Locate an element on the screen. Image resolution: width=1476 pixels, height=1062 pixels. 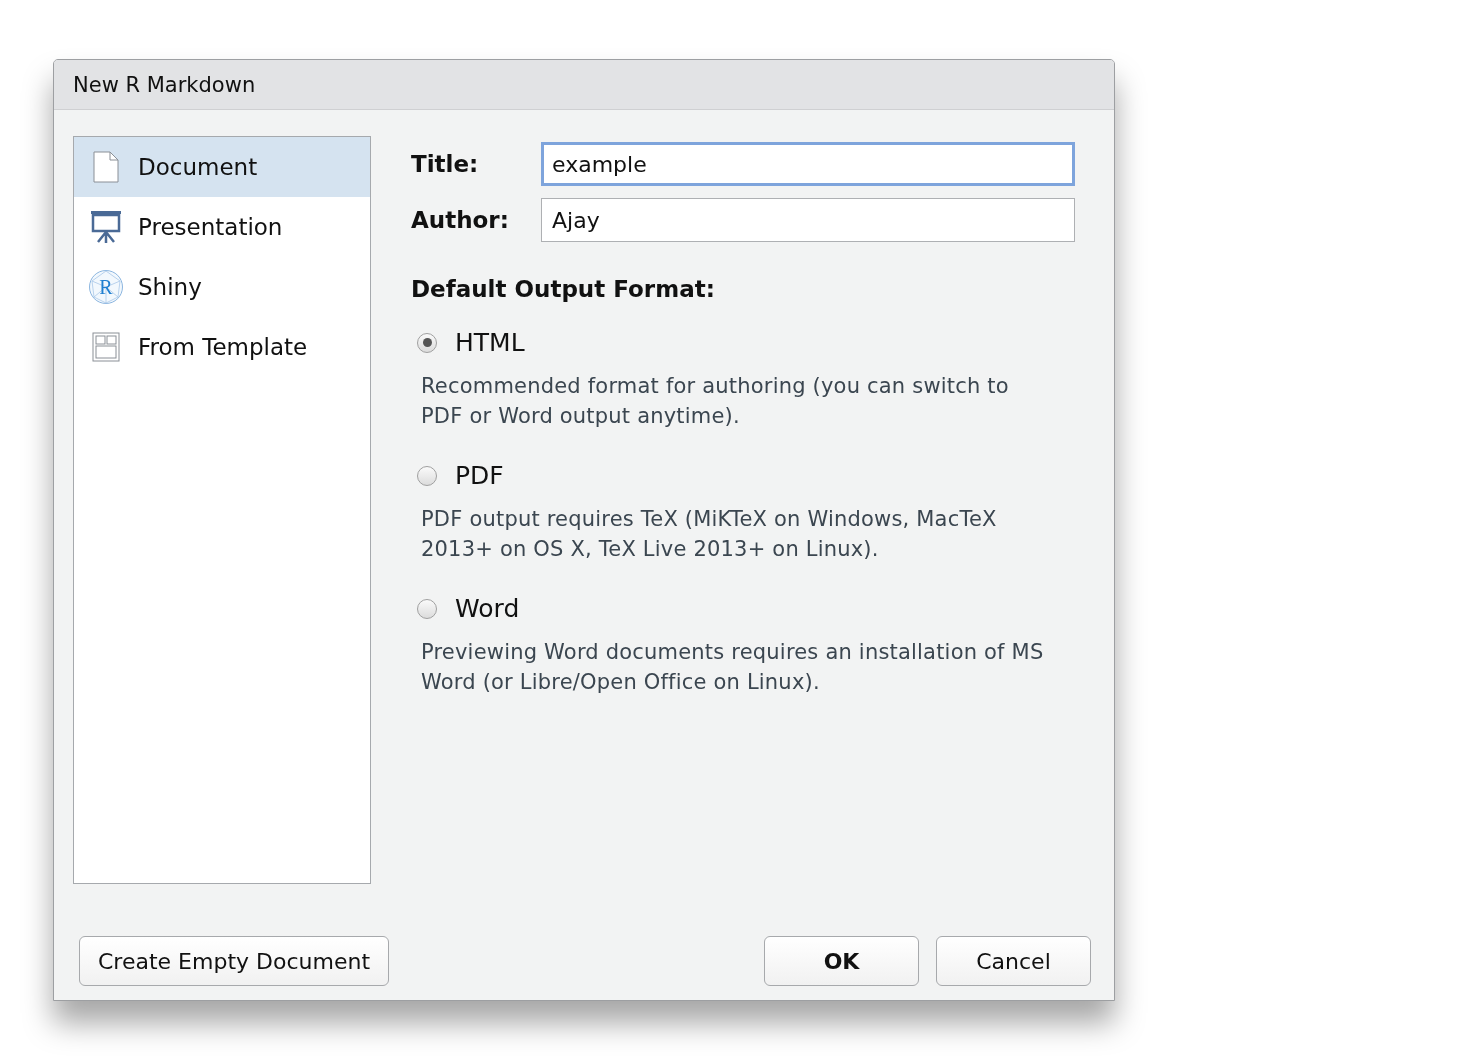
projector-screen-icon is located at coordinates (106, 227).